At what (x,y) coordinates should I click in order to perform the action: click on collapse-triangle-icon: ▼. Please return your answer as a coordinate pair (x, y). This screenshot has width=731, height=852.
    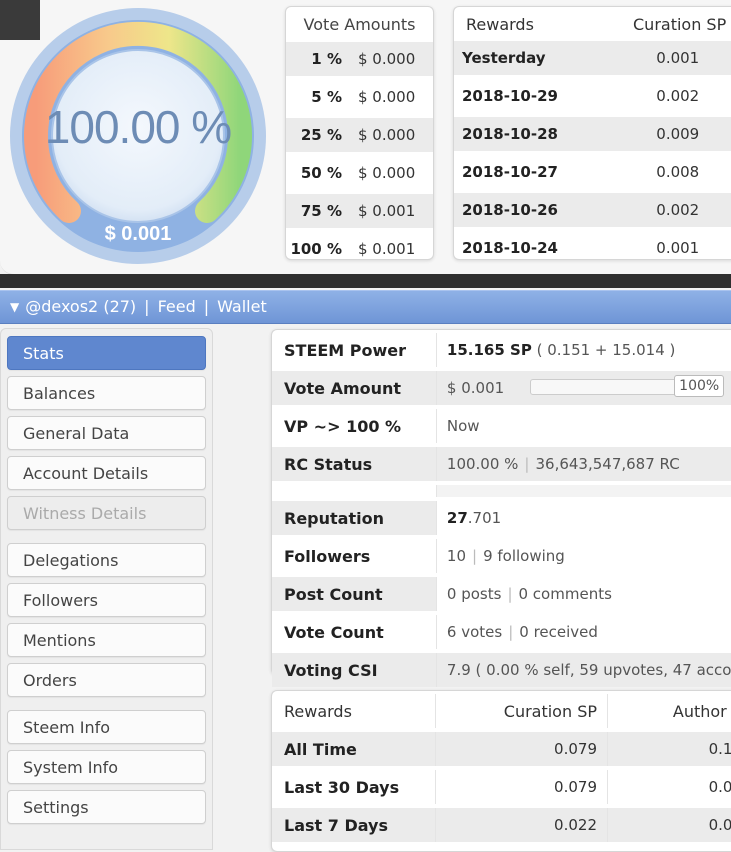
    Looking at the image, I should click on (14, 307).